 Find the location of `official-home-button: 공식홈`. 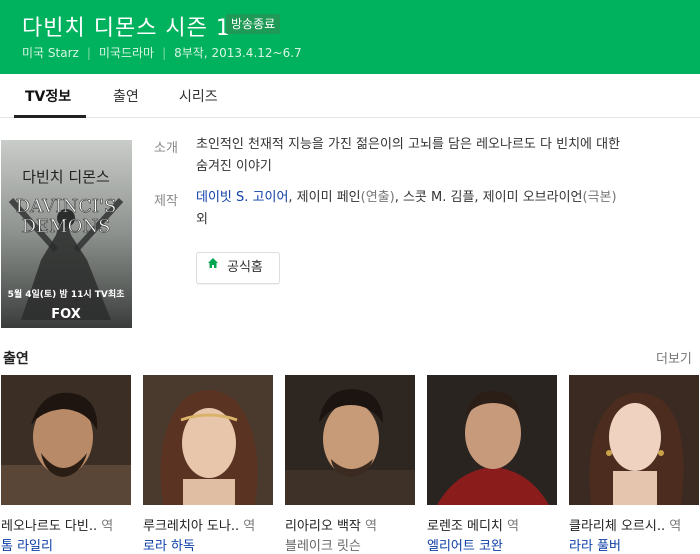

official-home-button: 공식홈 is located at coordinates (238, 268).